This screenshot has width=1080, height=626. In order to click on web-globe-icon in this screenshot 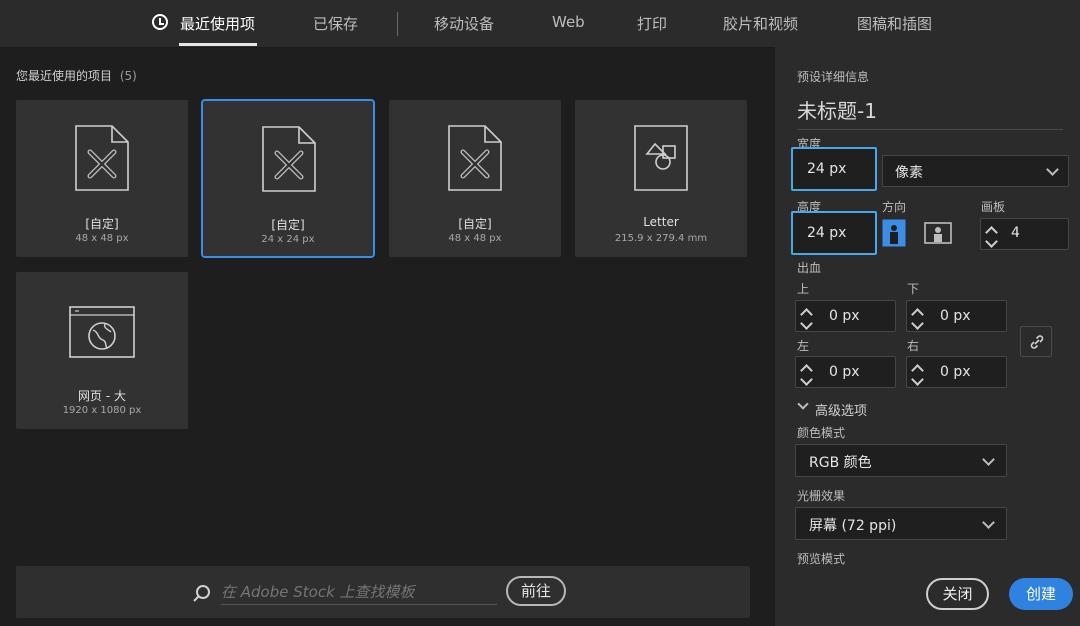, I will do `click(102, 332)`.